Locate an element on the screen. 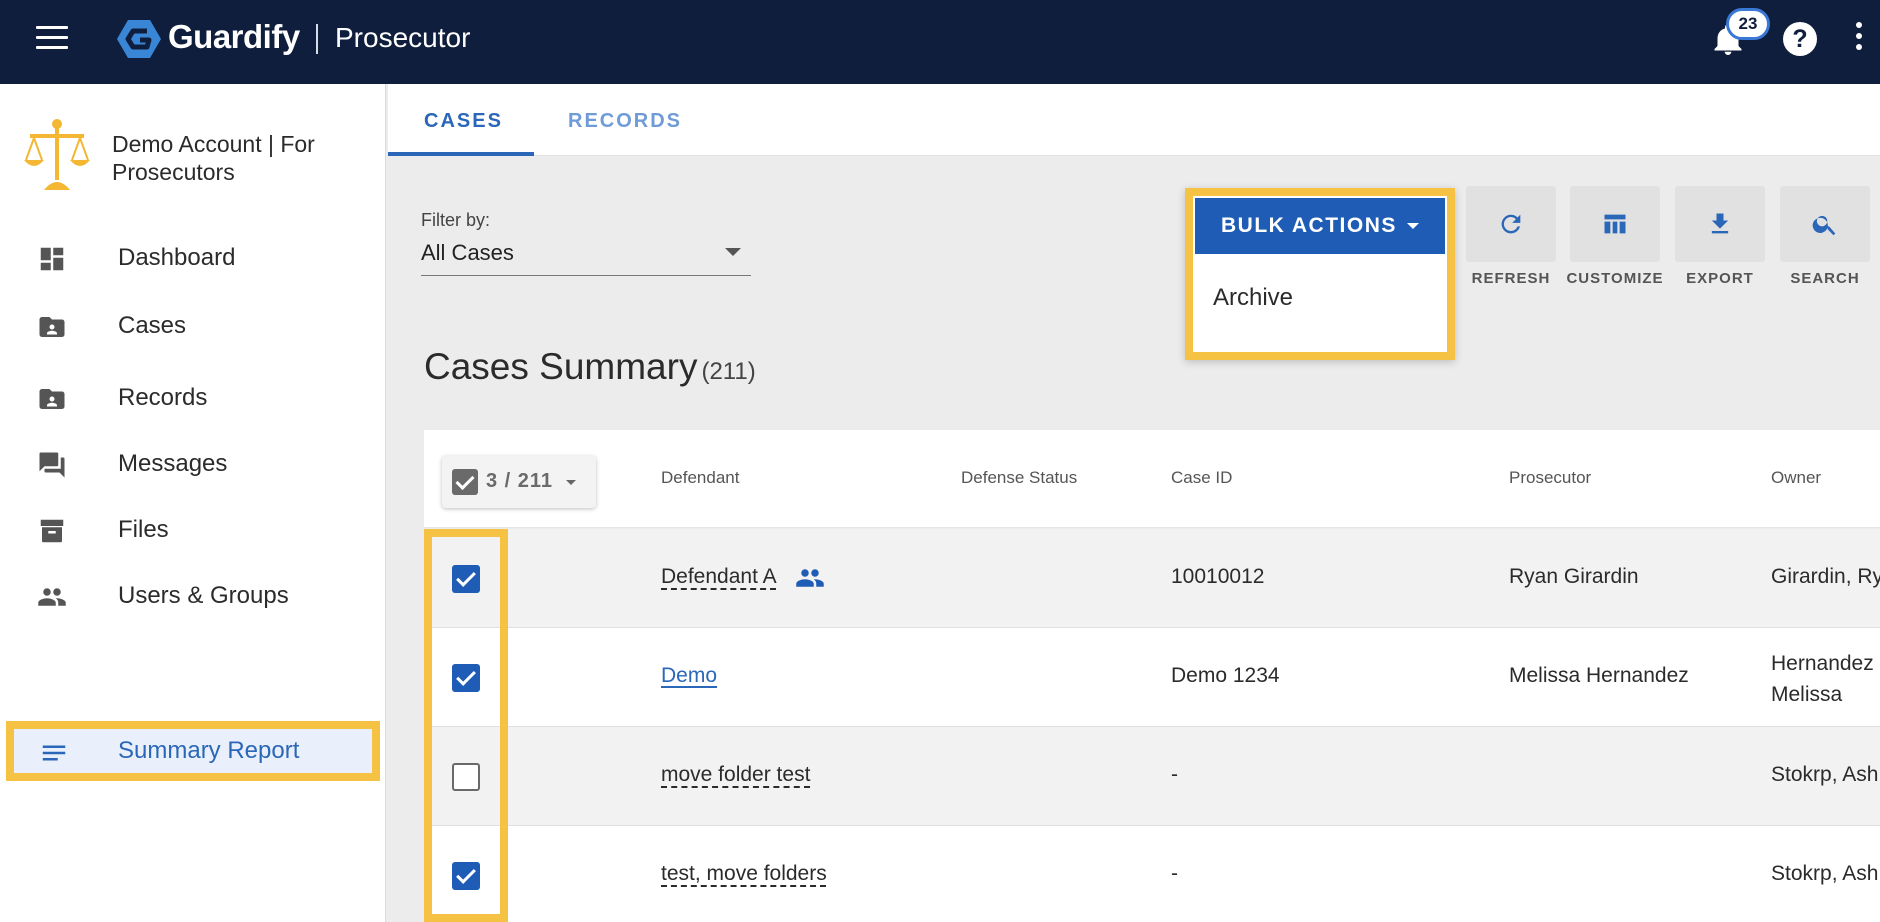 Image resolution: width=1880 pixels, height=922 pixels. sidebar-item-label: Cases is located at coordinates (152, 325).